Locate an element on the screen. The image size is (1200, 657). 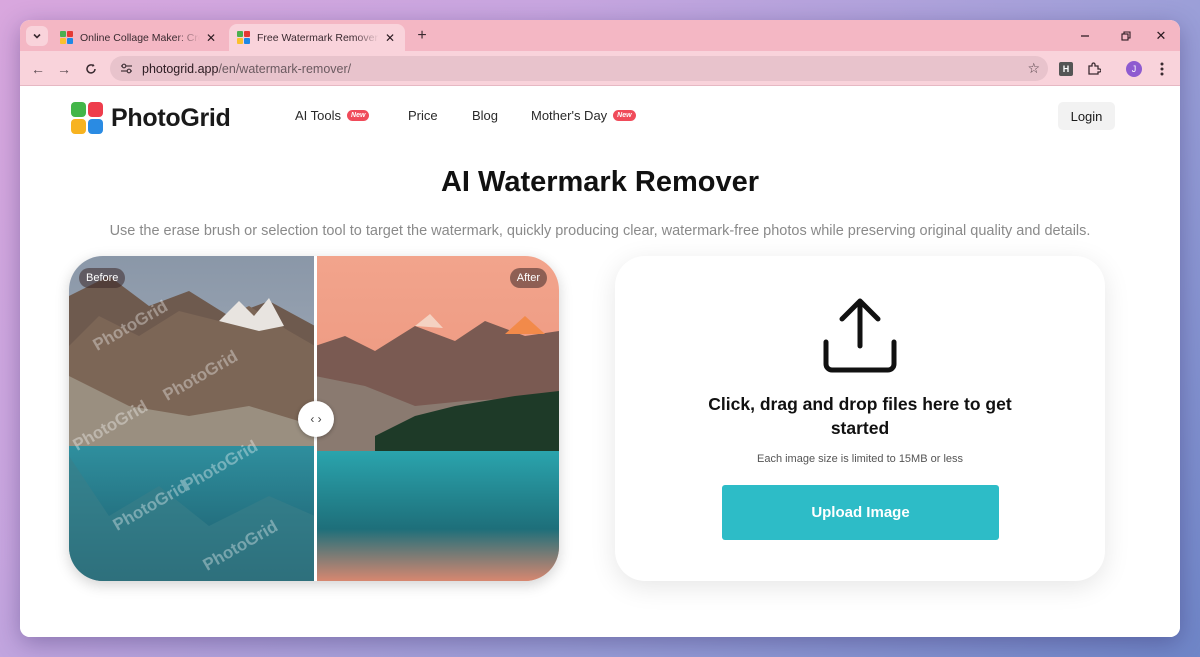
puzzle-icon is located at coordinates (1094, 68).